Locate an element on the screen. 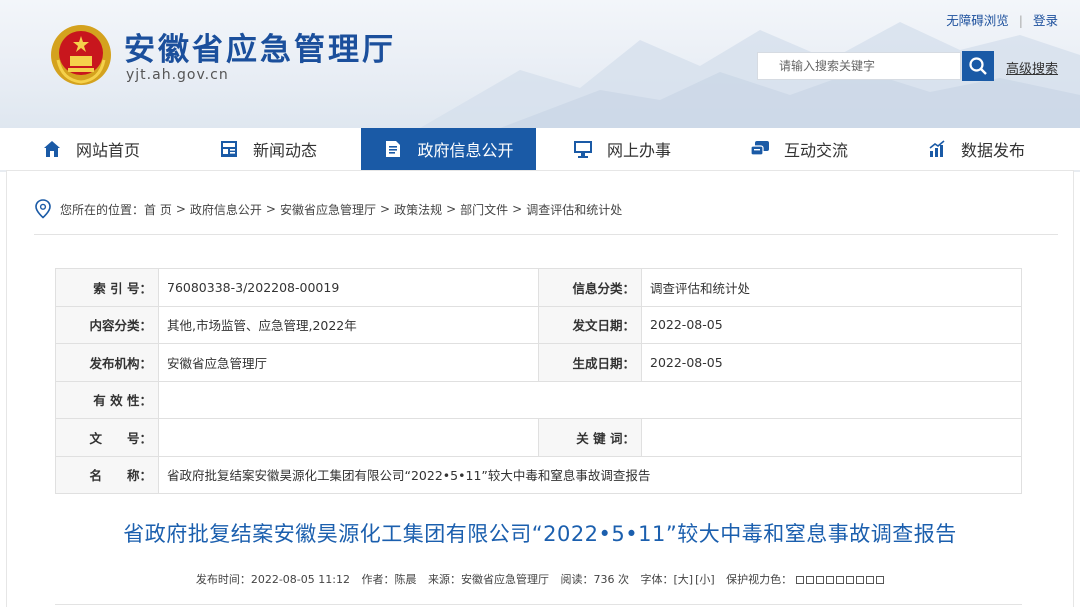 The width and height of the screenshot is (1080, 607). breadcrumb-item-policies: 政策法规 is located at coordinates (418, 209).